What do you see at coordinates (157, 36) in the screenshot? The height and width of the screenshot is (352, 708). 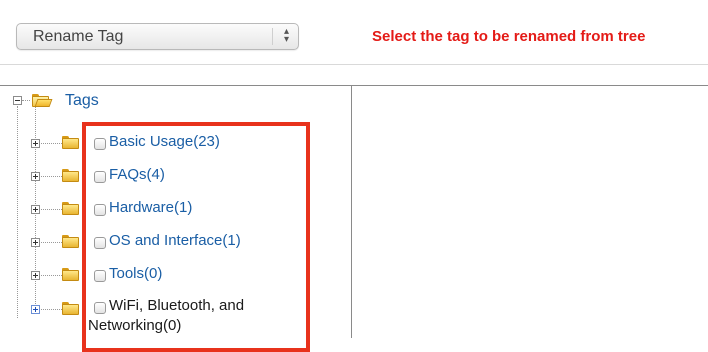 I see `action-select: Rename Tag ▴ ▾` at bounding box center [157, 36].